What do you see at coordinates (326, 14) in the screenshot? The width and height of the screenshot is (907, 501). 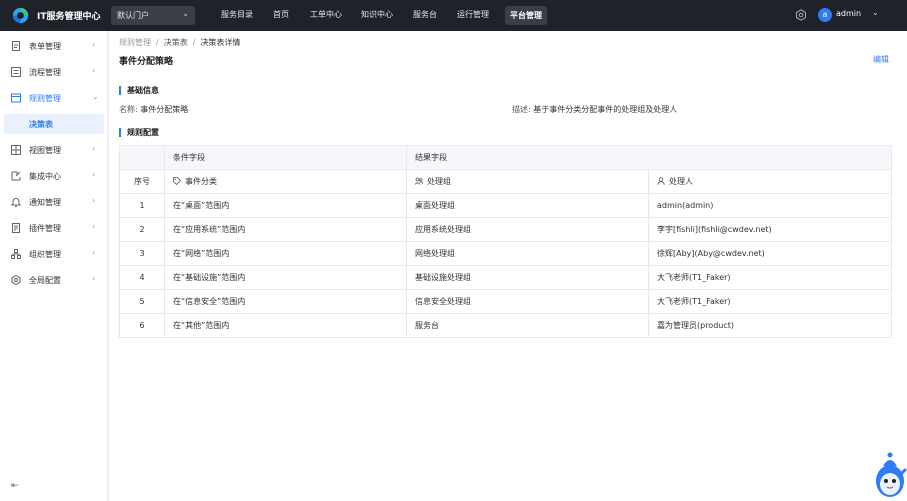 I see `nav-ticket-center: 工单中心` at bounding box center [326, 14].